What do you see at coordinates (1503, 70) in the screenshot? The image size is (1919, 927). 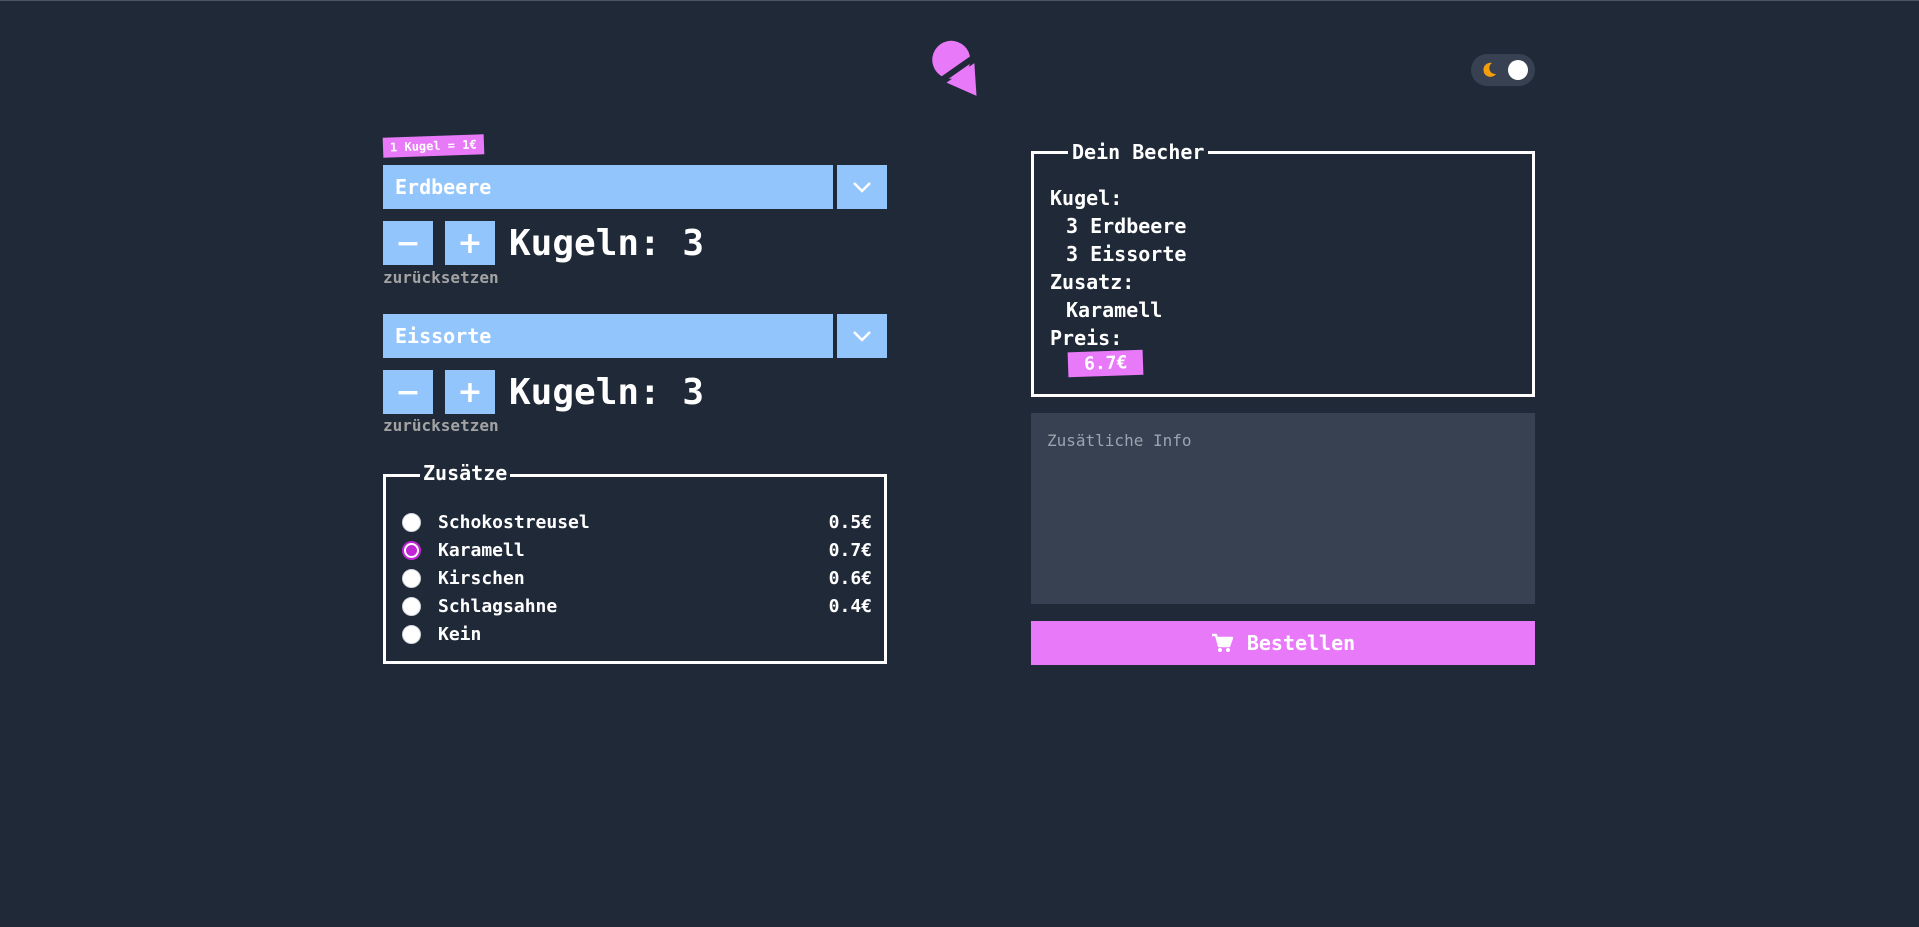 I see `theme-toggle` at bounding box center [1503, 70].